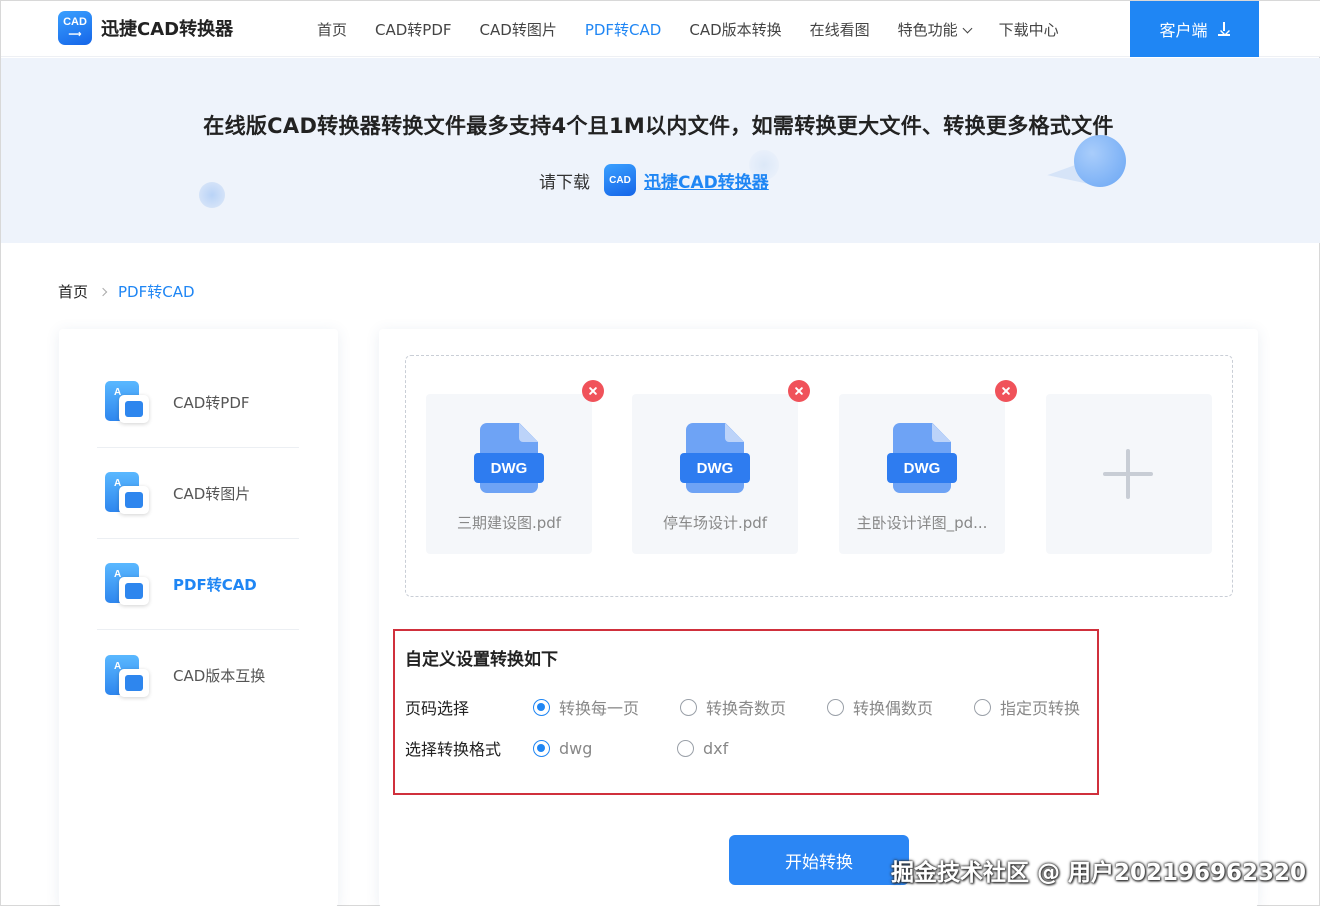  I want to click on nav-pdf-to-cad: PDF转CAD, so click(623, 29).